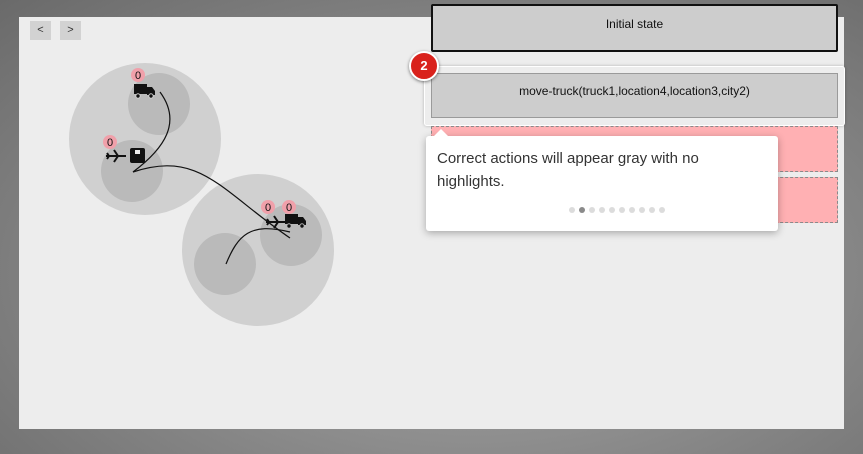 The image size is (863, 454). I want to click on counter-plane-right-label: 0, so click(268, 208).